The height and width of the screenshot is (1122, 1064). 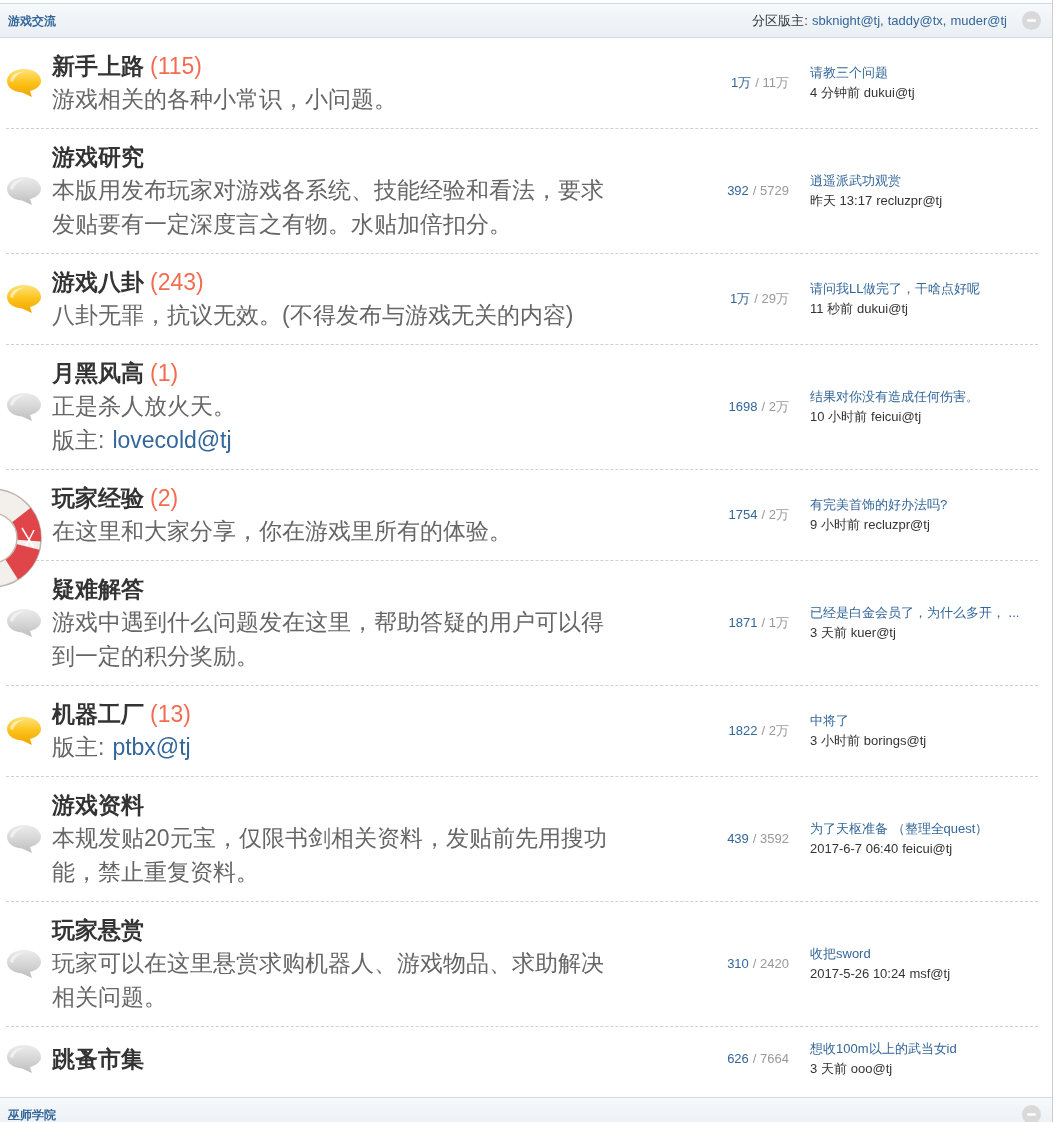 I want to click on forum-description: 游戏相关的各种小常识，小问题。, so click(x=225, y=99).